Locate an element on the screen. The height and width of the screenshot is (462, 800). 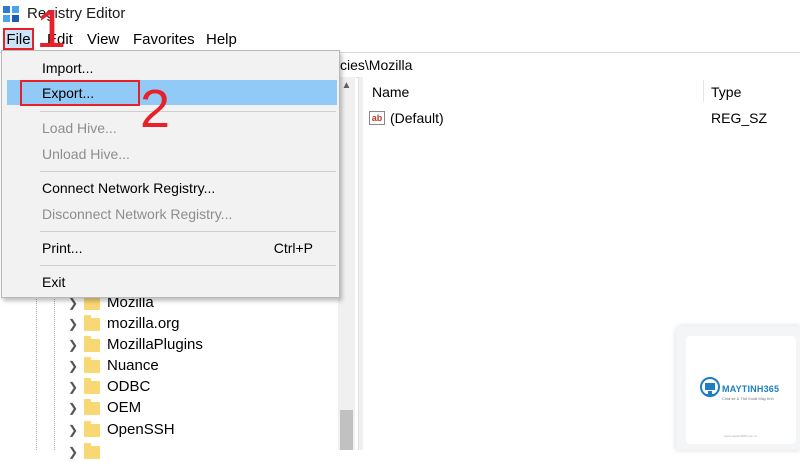
tree-item: ❯ MozillaPlugins is located at coordinates (134, 344).